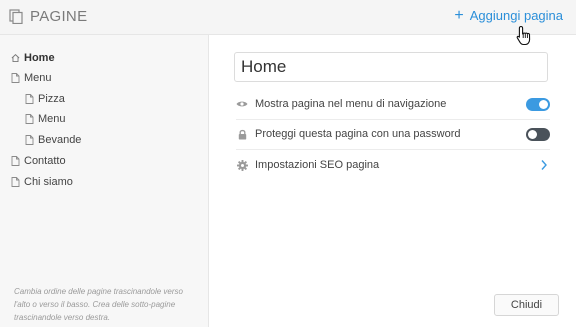 This screenshot has width=576, height=327. I want to click on sidebar-item-bevande: Bevande, so click(53, 140).